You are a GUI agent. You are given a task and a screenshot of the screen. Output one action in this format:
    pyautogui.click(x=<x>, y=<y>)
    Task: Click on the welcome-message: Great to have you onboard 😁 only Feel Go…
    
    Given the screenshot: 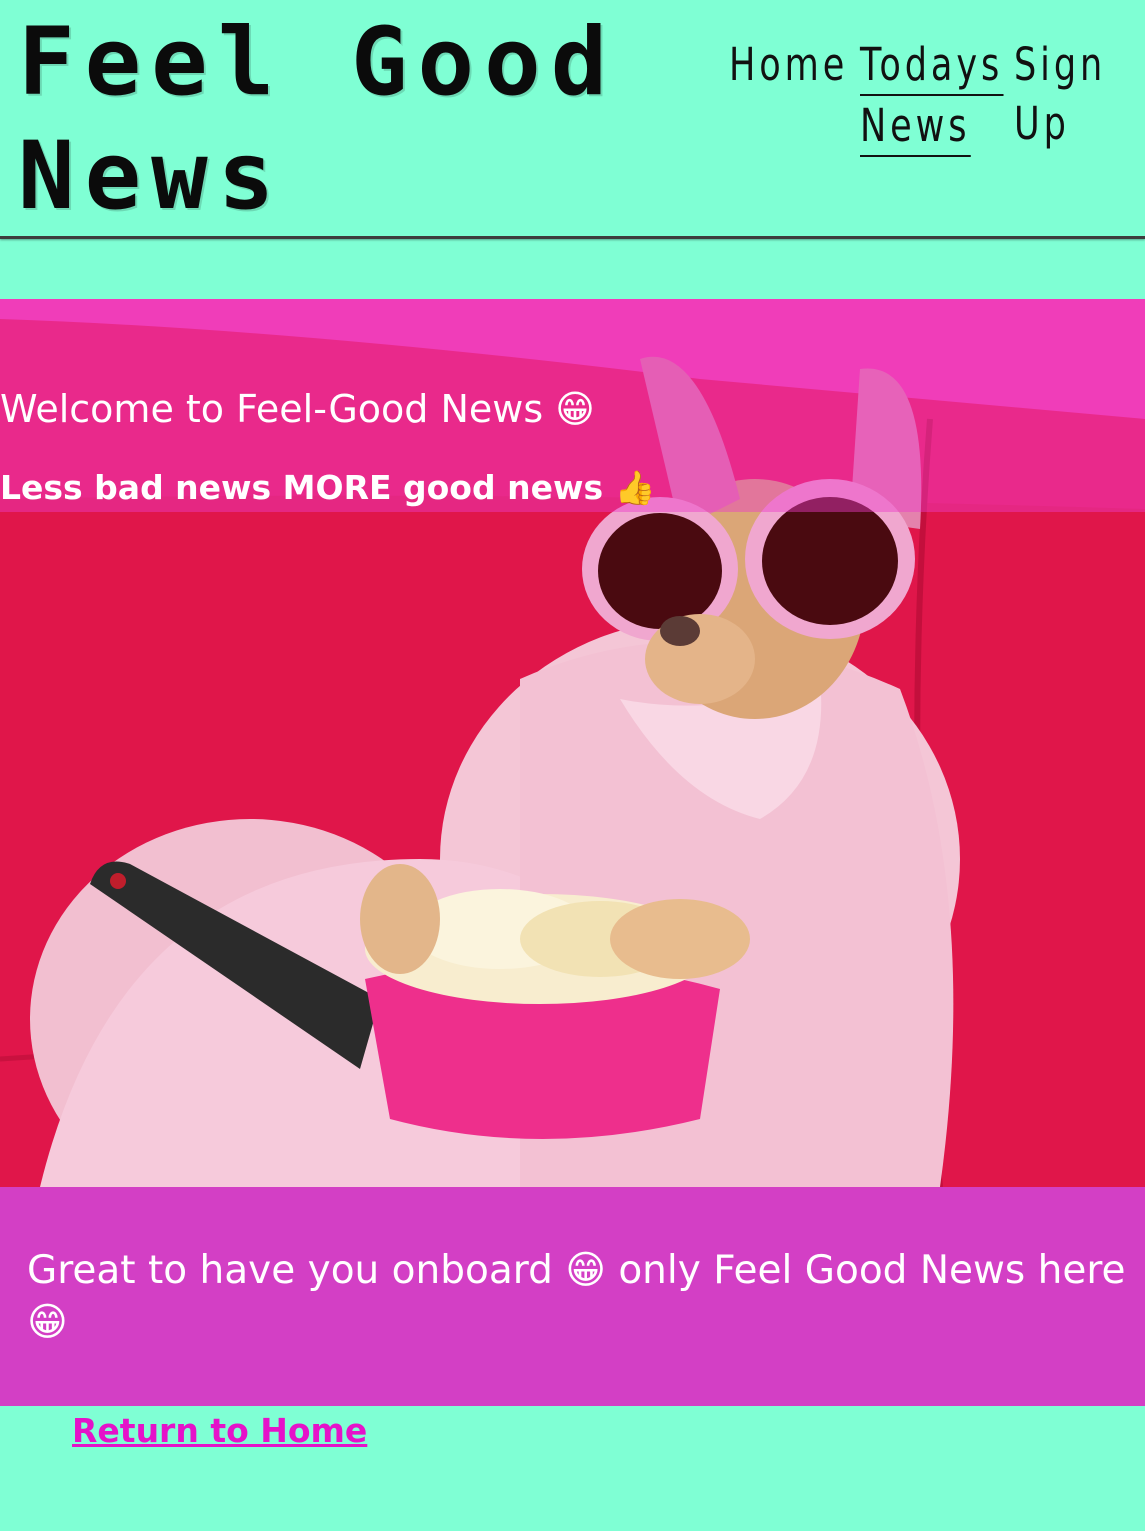 What is the action you would take?
    pyautogui.click(x=576, y=1296)
    